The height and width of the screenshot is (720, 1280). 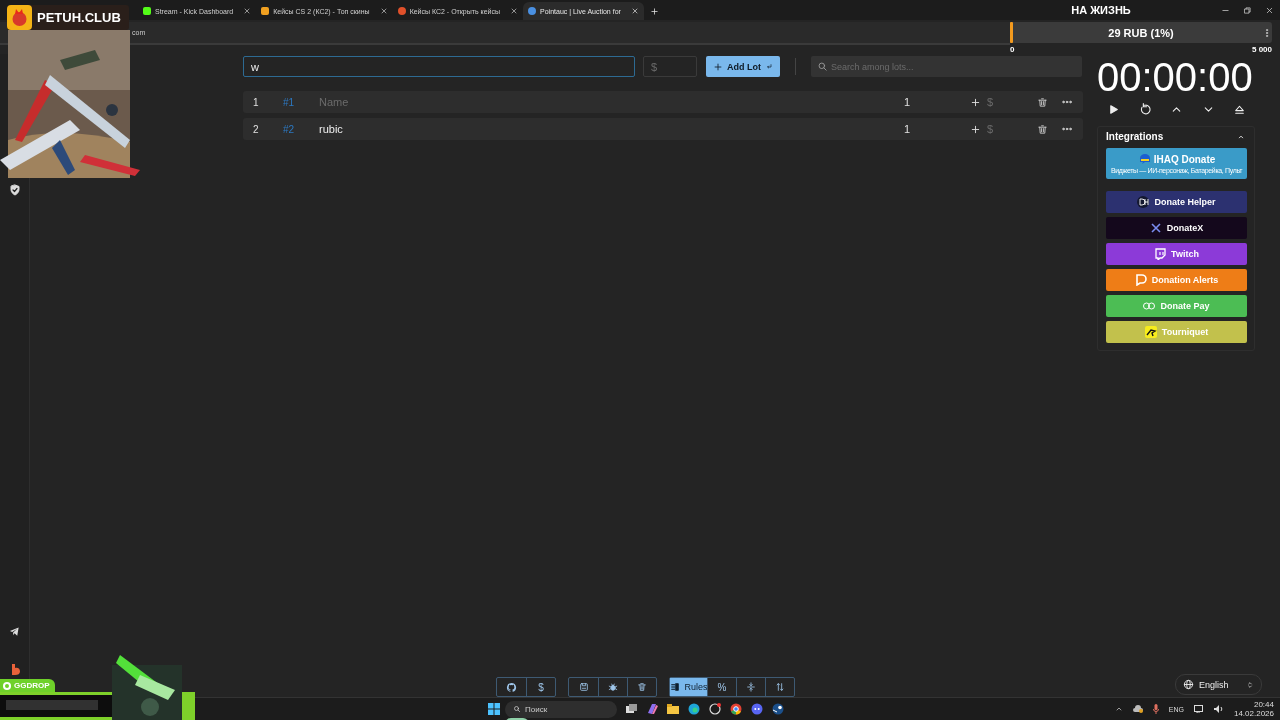 I want to click on telegram-icon, so click(x=14, y=631).